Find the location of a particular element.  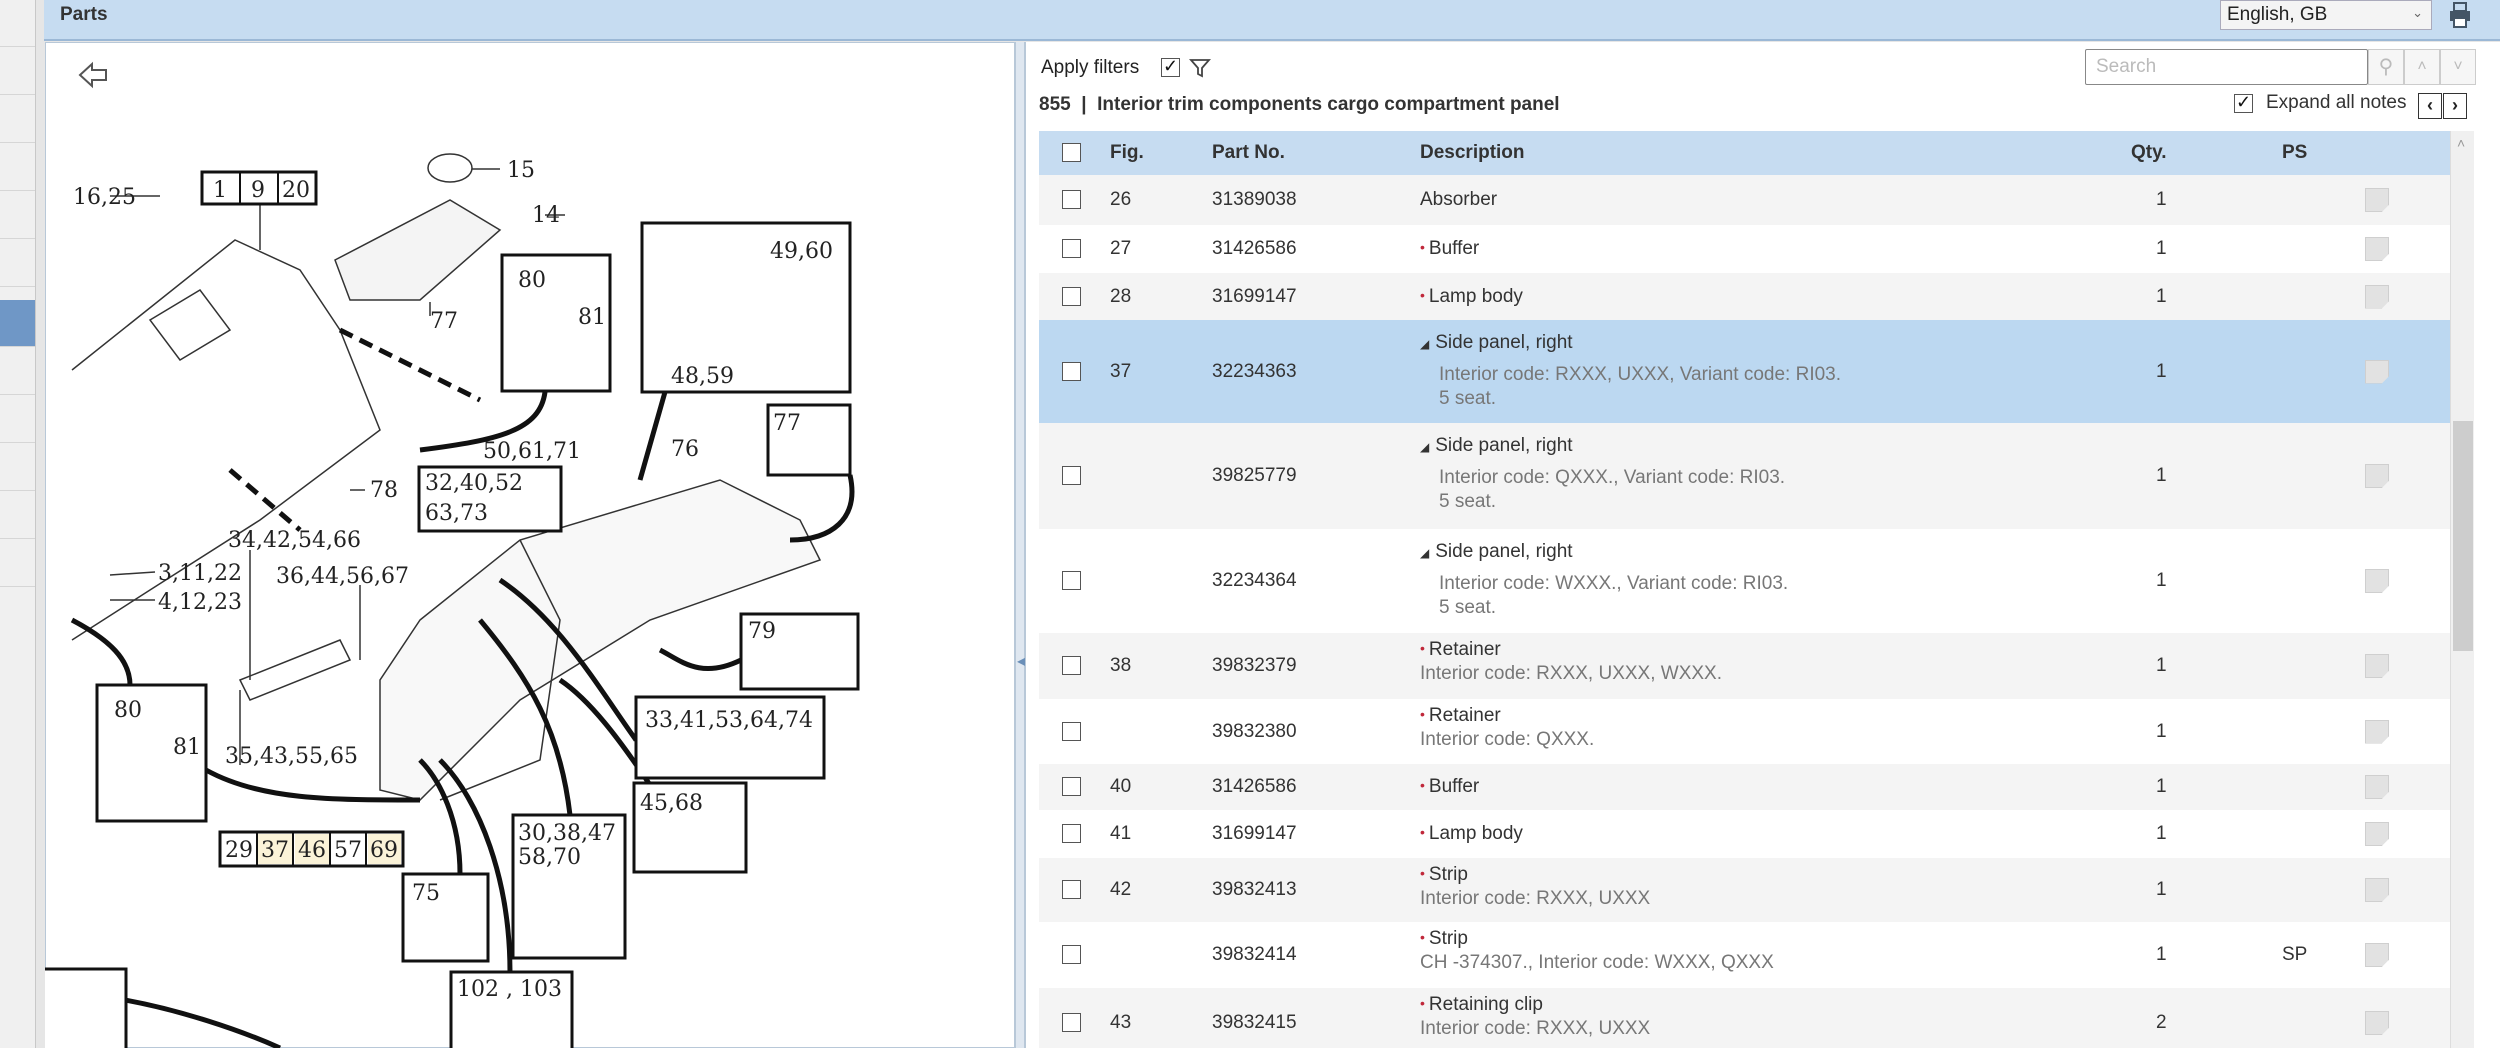

scrollbar-thumb is located at coordinates (2463, 536).